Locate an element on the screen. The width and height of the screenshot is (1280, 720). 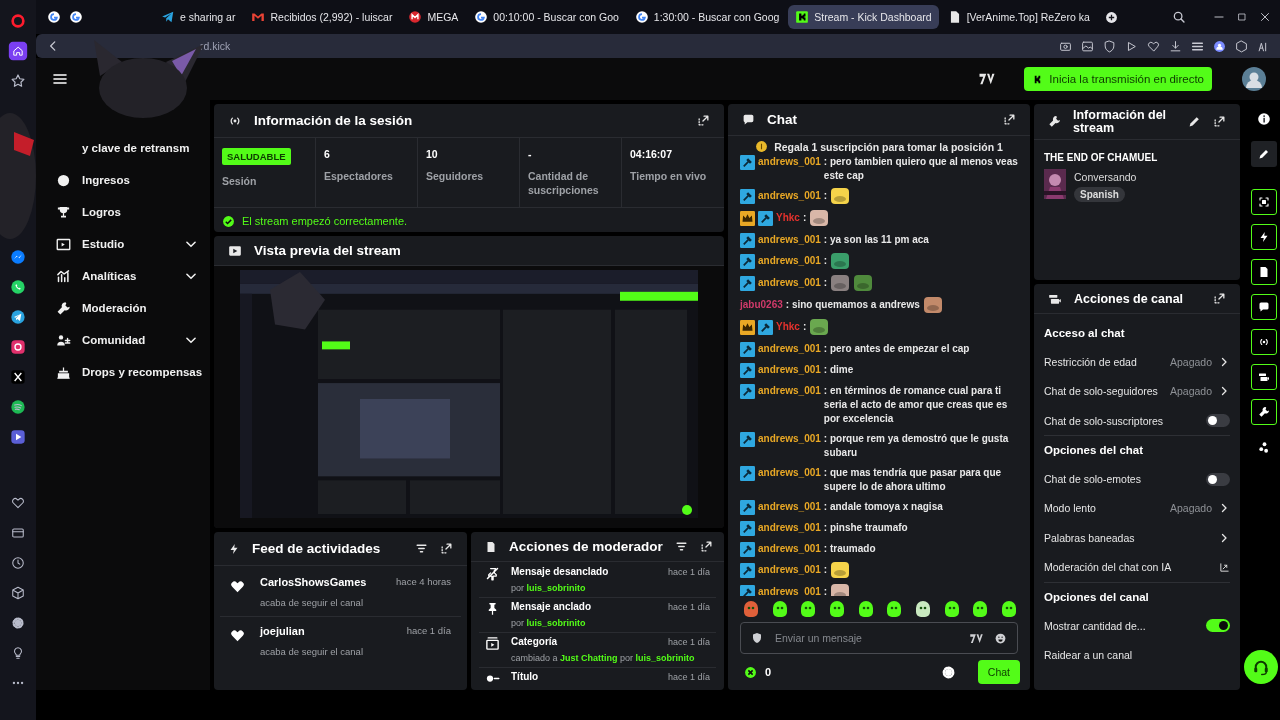
browser-tab: 1:30:00 - Buscar con Goog is located at coordinates (707, 17).